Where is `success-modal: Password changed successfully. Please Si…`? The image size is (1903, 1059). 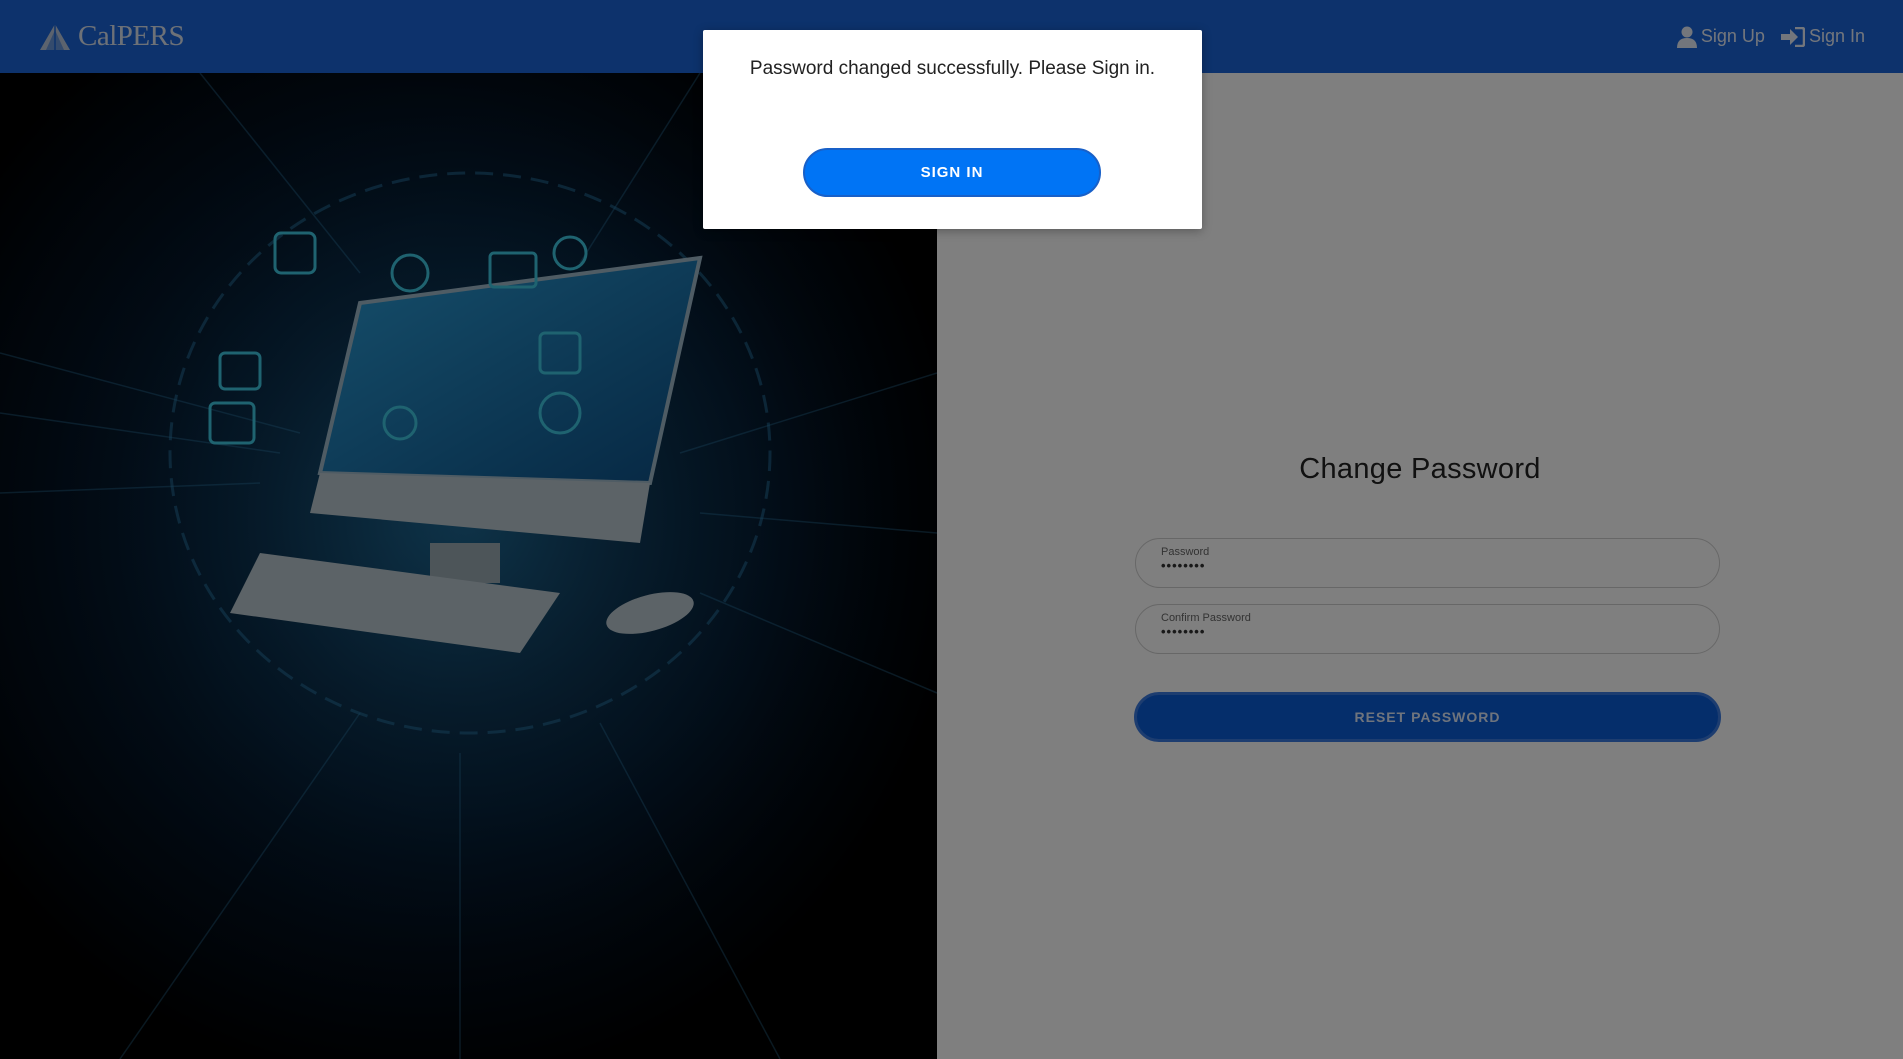
success-modal: Password changed successfully. Please Si… is located at coordinates (952, 129).